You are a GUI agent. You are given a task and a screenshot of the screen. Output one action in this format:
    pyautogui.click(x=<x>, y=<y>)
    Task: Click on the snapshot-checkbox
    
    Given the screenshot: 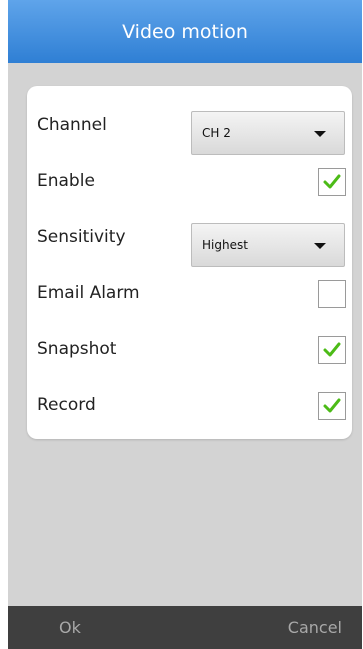 What is the action you would take?
    pyautogui.click(x=332, y=350)
    